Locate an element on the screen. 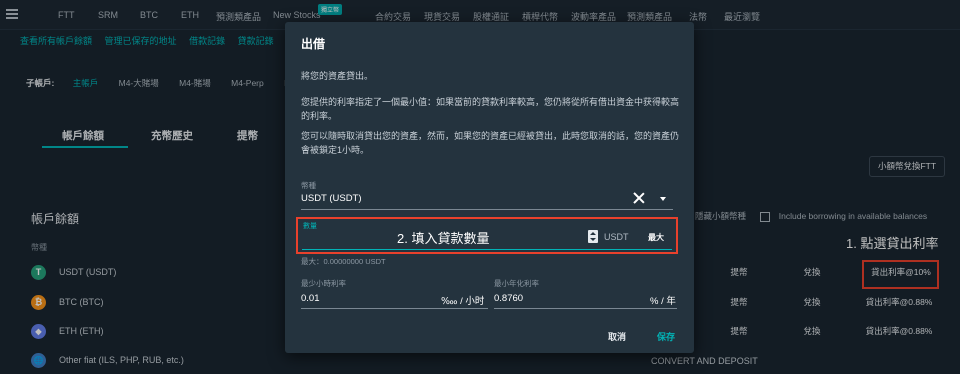 The height and width of the screenshot is (374, 960). max-button: 最大 is located at coordinates (656, 237).